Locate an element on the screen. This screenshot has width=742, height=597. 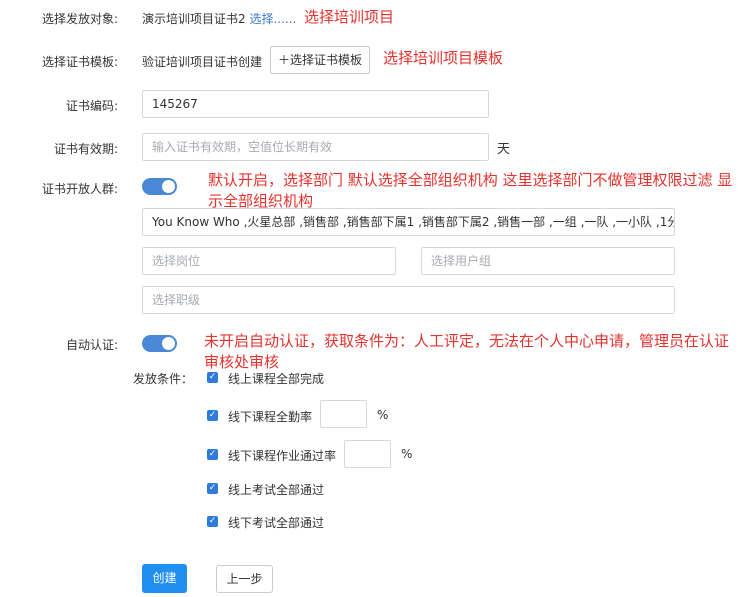
condition-checkbox-offline-exam: ✓ is located at coordinates (212, 521).